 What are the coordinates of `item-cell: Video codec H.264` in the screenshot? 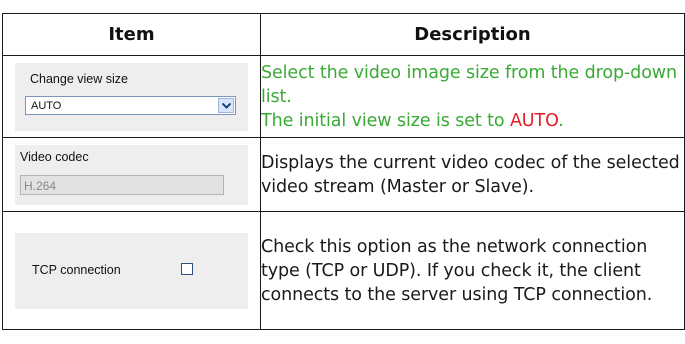 It's located at (131, 174).